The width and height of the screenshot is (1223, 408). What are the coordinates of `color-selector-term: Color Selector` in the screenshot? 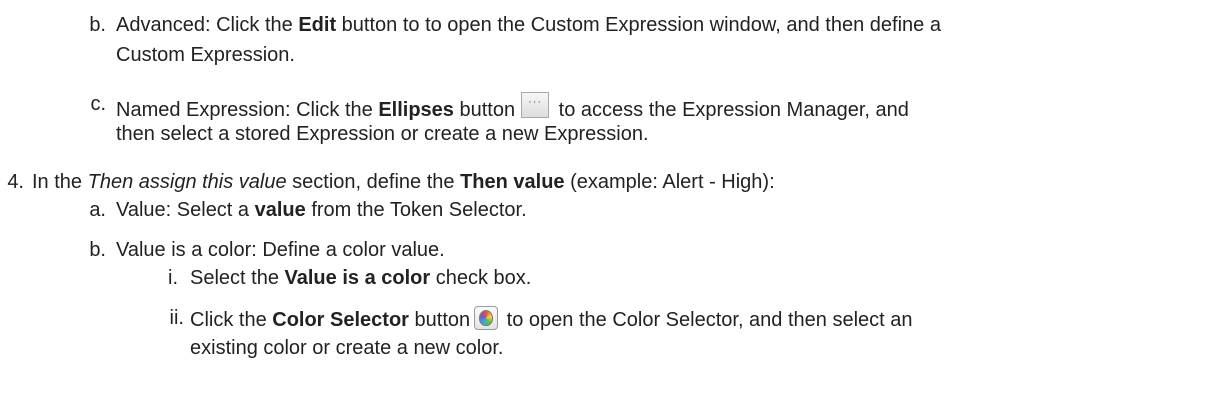 It's located at (340, 320).